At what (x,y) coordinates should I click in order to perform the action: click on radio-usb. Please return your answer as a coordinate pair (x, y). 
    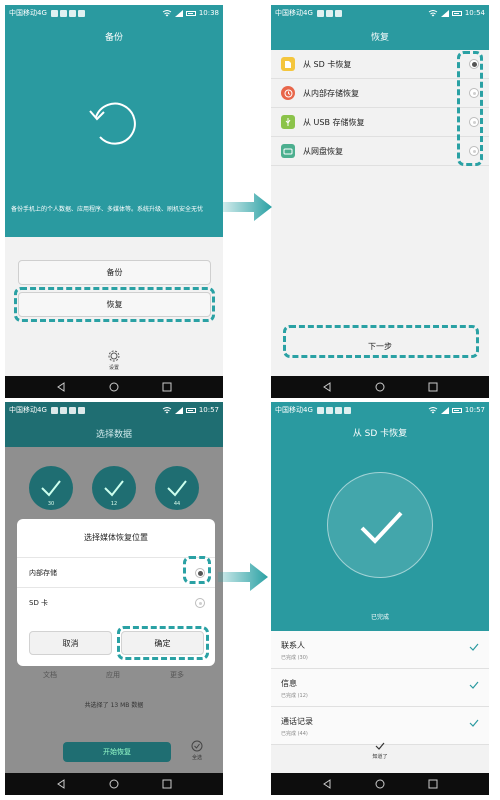
    Looking at the image, I should click on (474, 122).